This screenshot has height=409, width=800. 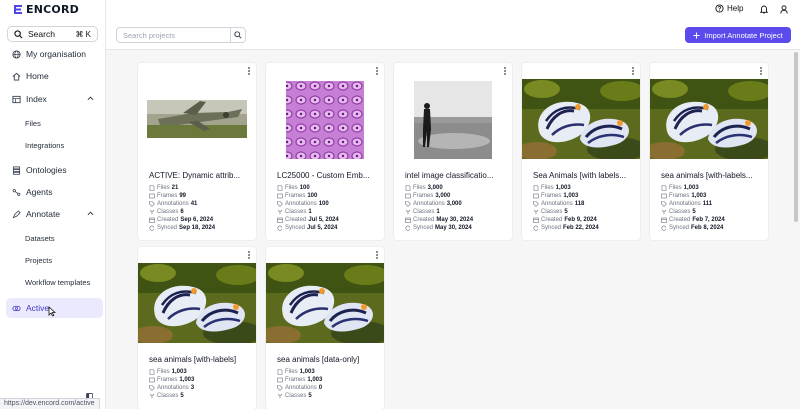 What do you see at coordinates (686, 204) in the screenshot?
I see `annotations-stat: Annotations 111` at bounding box center [686, 204].